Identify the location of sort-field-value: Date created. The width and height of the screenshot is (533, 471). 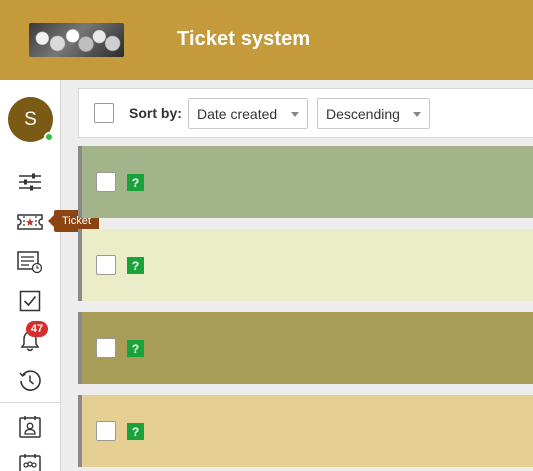
(237, 113).